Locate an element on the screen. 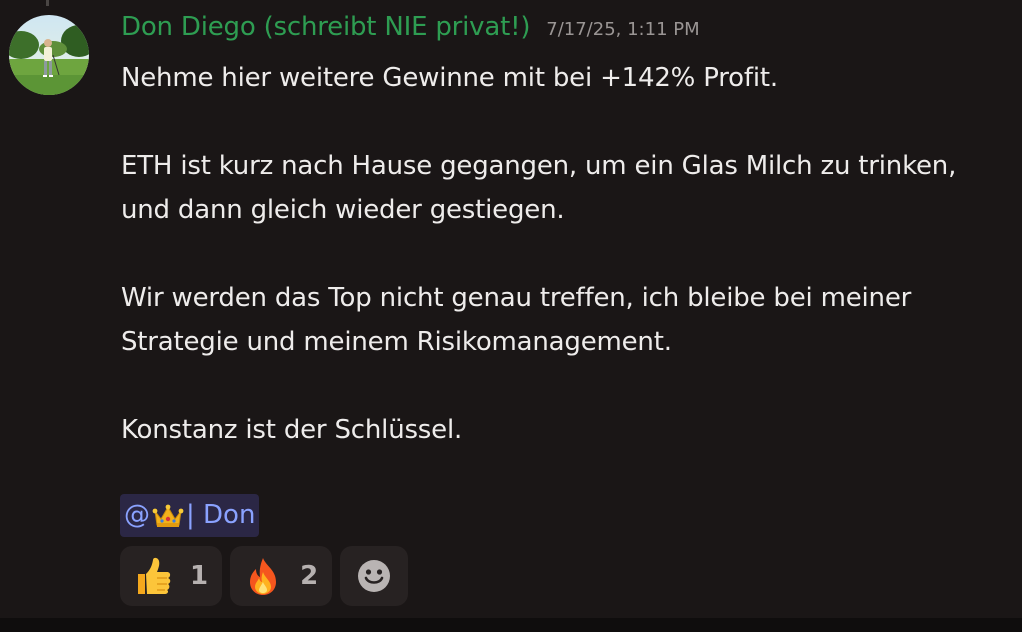  user-mention: @ | Don is located at coordinates (190, 515).